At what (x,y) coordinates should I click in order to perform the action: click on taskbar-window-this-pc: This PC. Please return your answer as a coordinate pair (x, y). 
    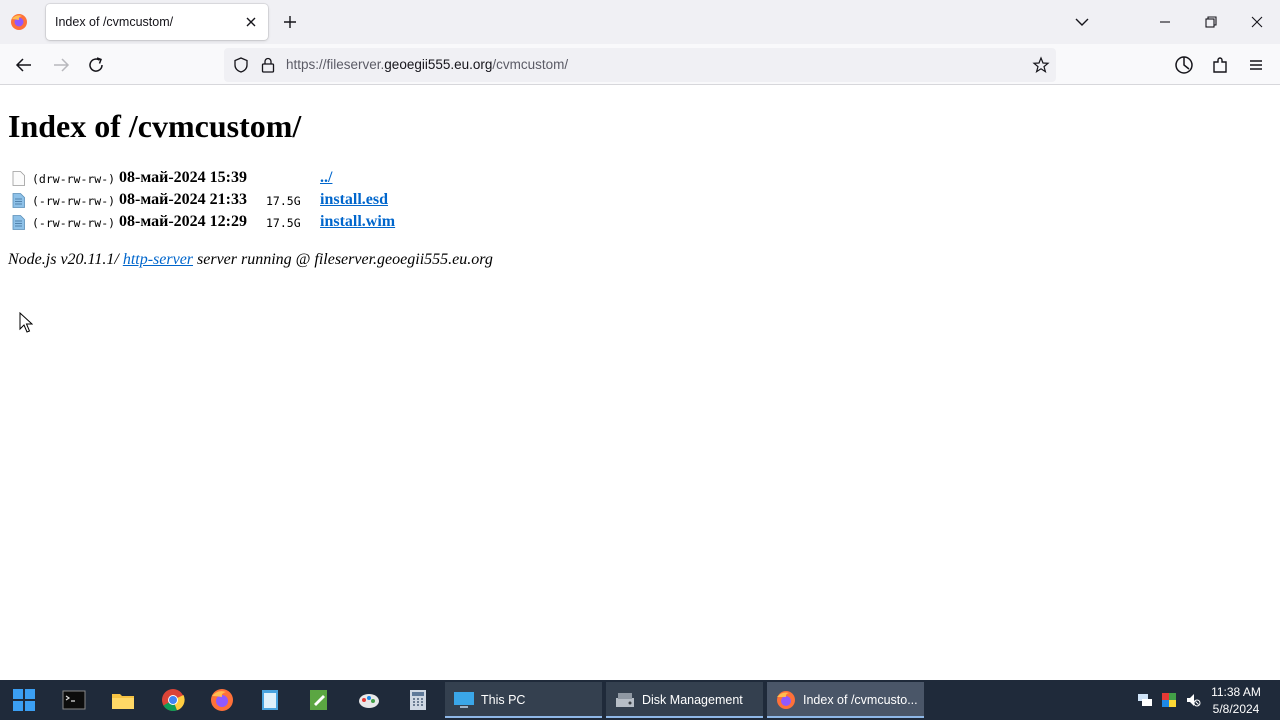
    Looking at the image, I should click on (523, 700).